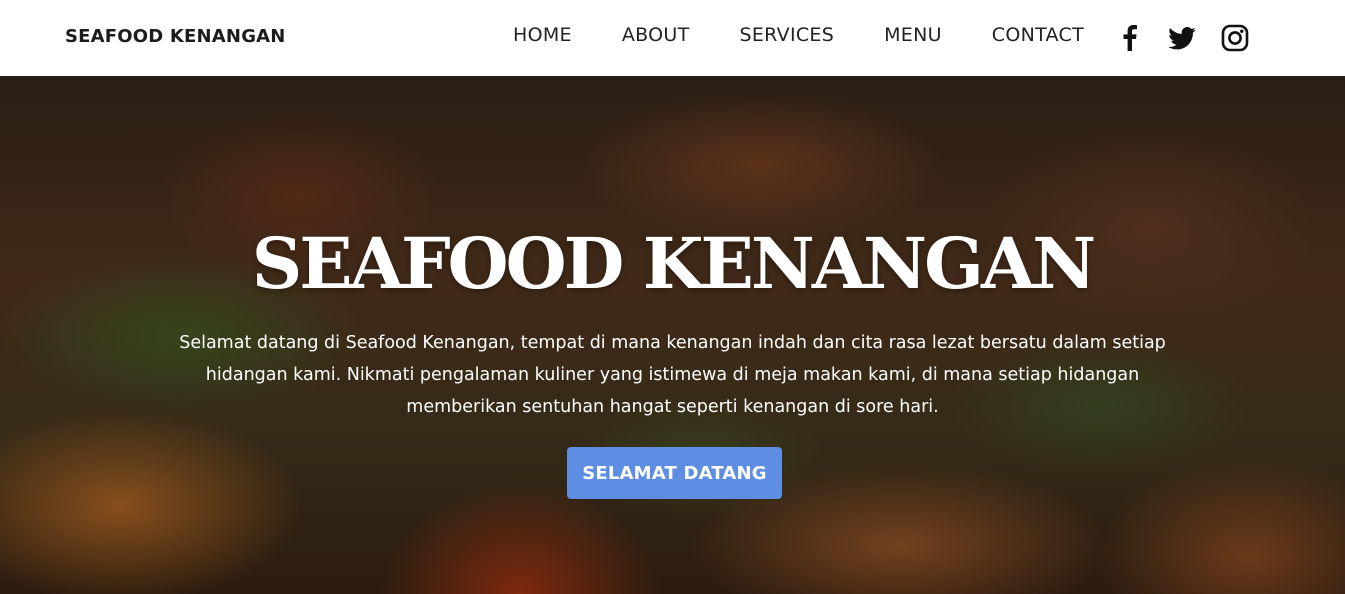  What do you see at coordinates (913, 35) in the screenshot?
I see `nav-link-menu: MENU` at bounding box center [913, 35].